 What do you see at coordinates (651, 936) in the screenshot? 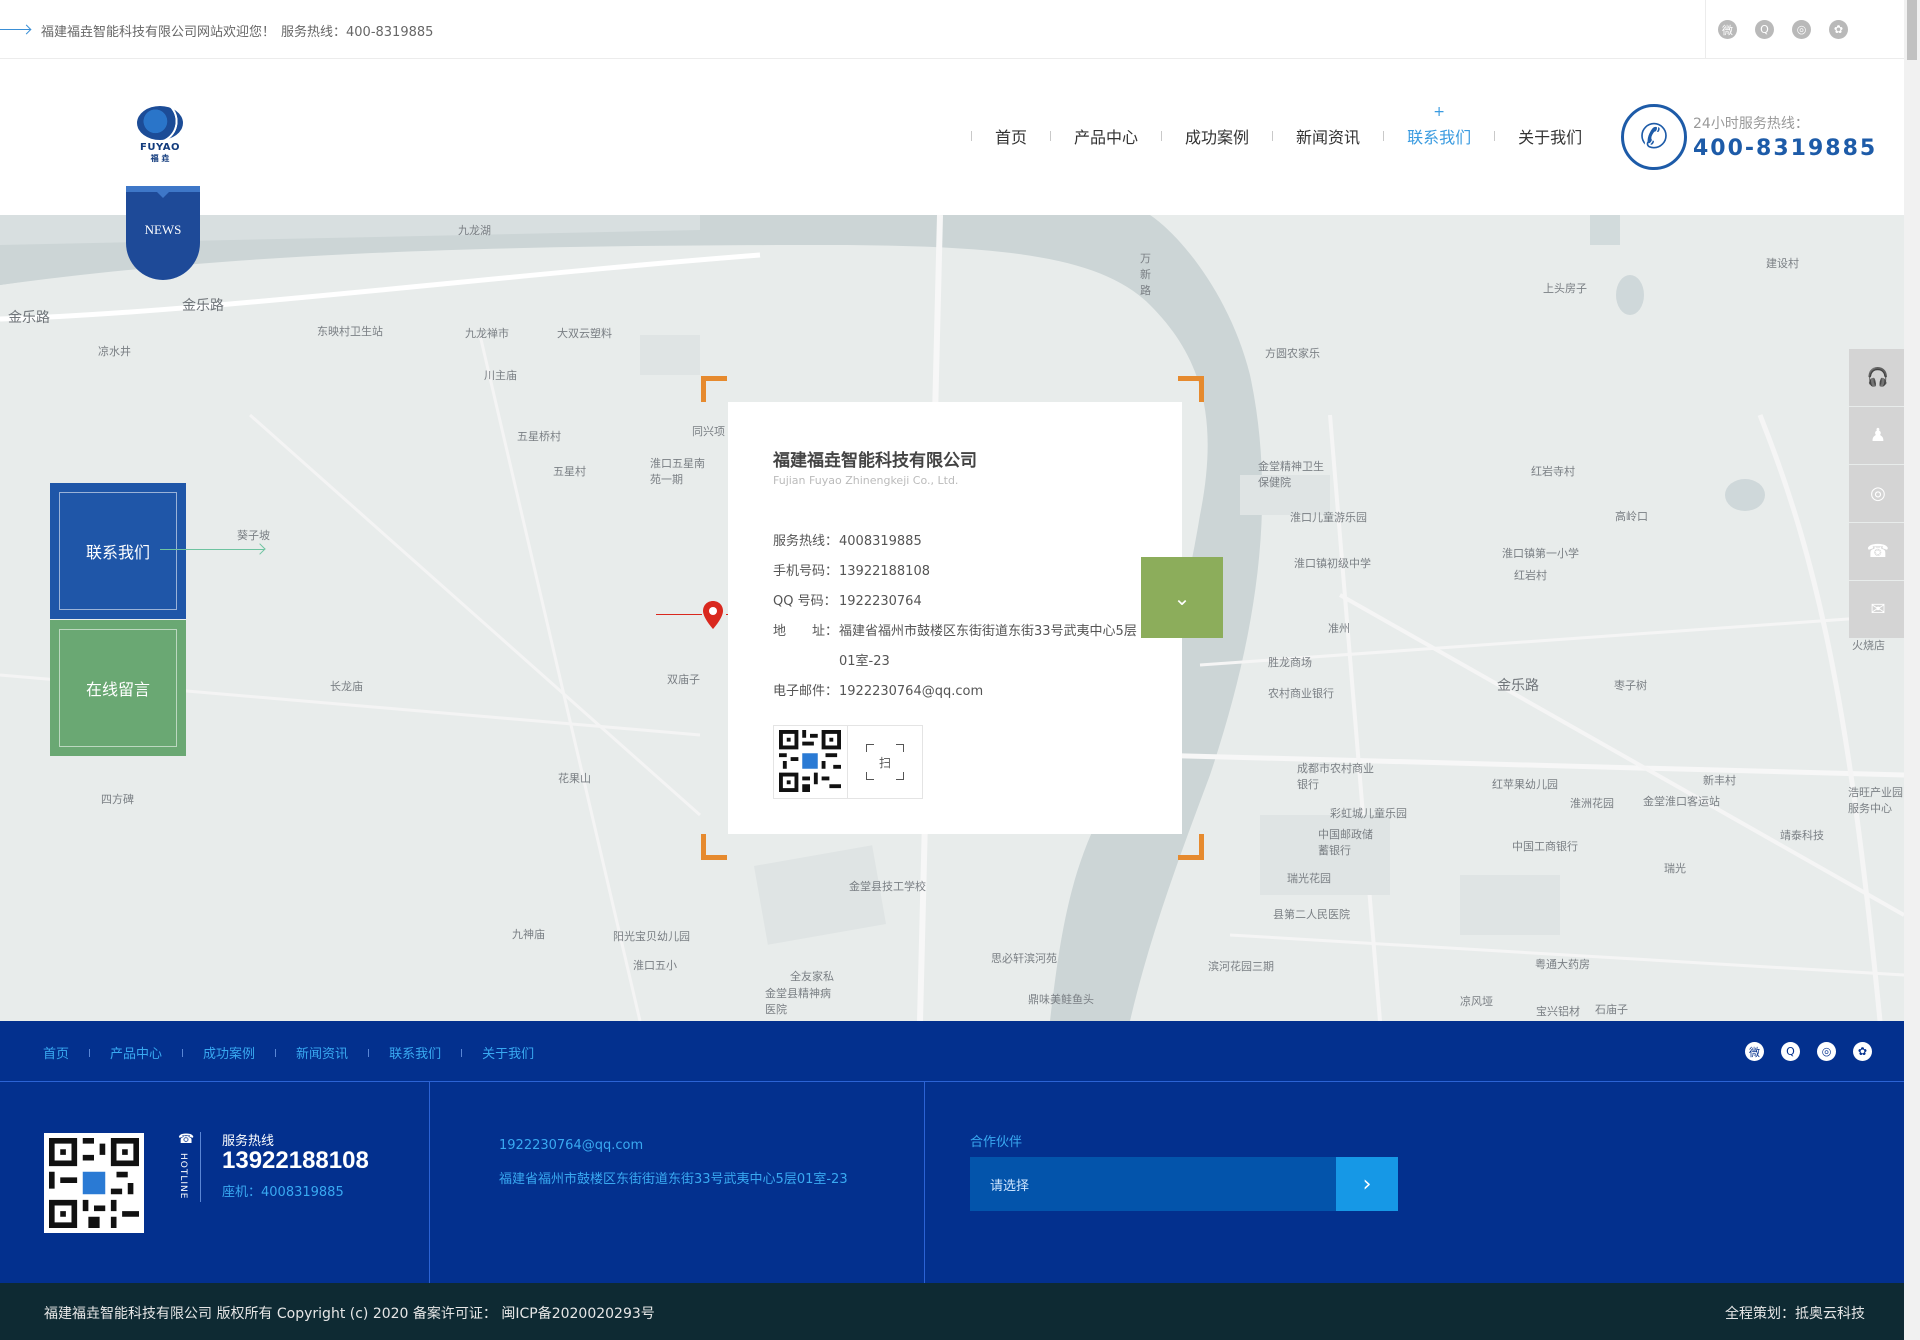
I see `map-label: 阳光宝贝幼儿园` at bounding box center [651, 936].